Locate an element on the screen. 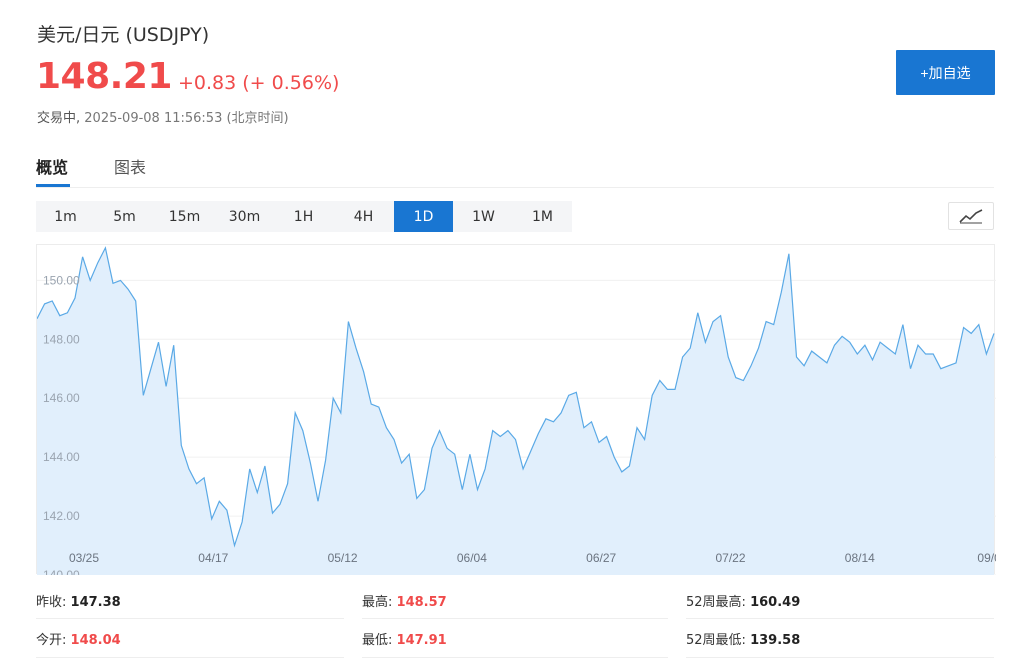 This screenshot has width=1024, height=664. range-1m: 1m is located at coordinates (65, 216).